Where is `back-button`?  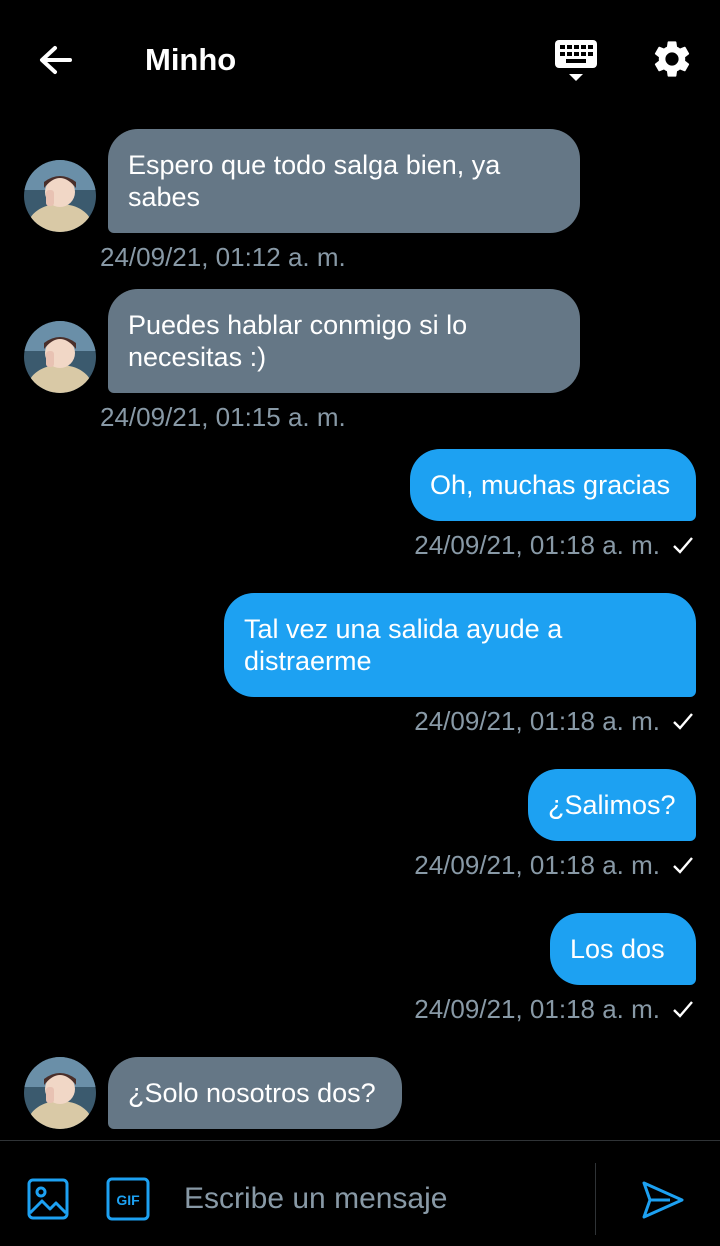
back-button is located at coordinates (56, 60).